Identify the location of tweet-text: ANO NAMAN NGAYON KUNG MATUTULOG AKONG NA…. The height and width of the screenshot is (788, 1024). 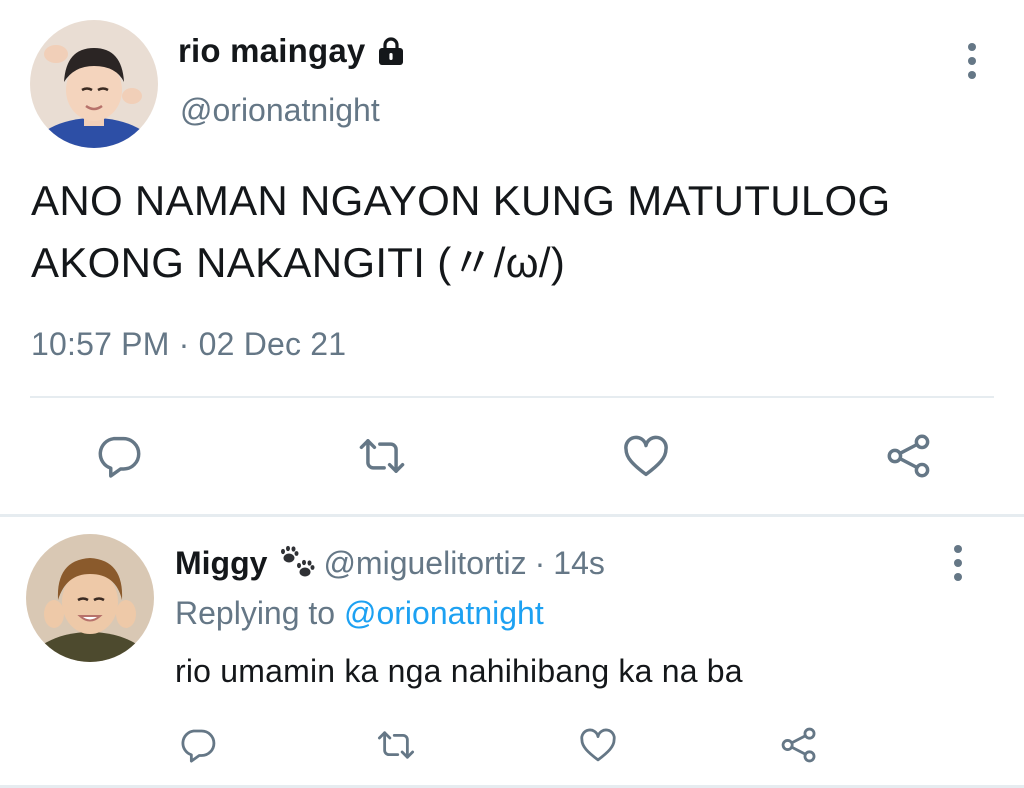
(461, 231).